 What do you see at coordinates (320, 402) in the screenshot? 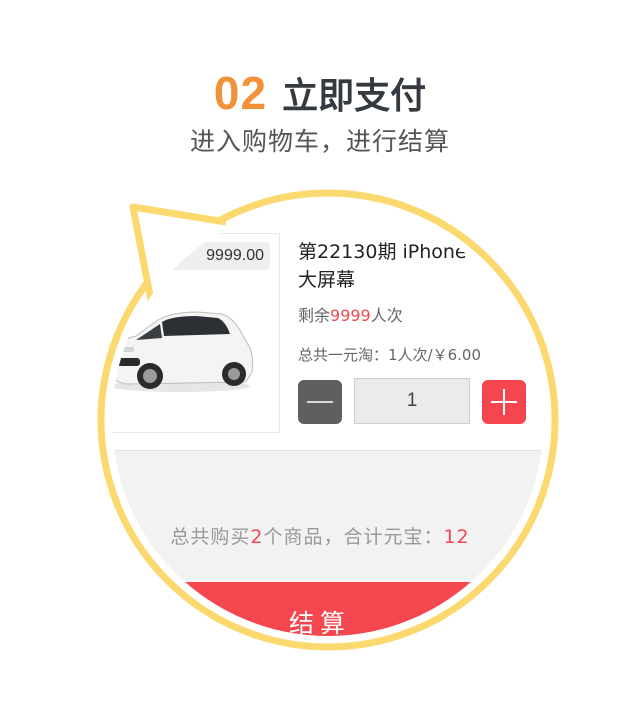
I see `minus-button` at bounding box center [320, 402].